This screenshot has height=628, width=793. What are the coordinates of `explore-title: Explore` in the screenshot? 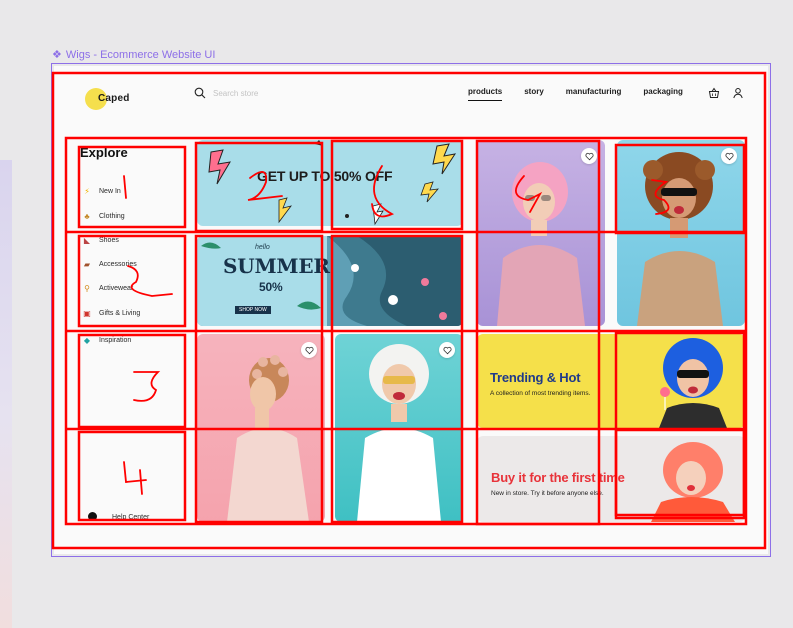 It's located at (104, 152).